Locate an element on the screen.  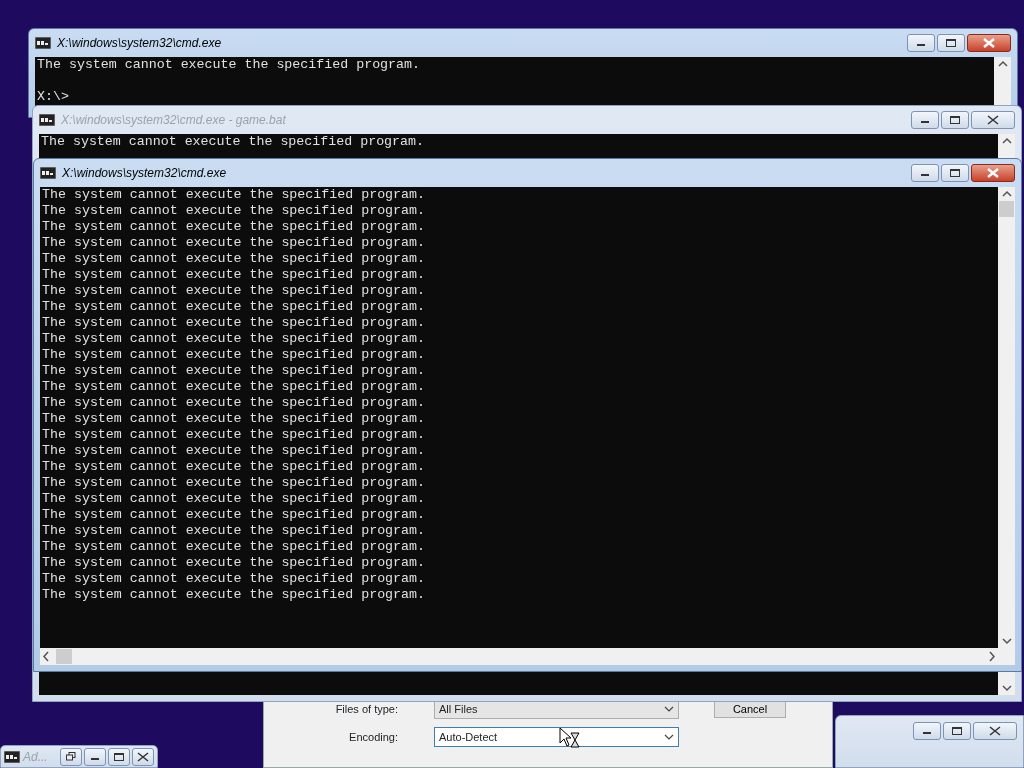
scroll-left-icon is located at coordinates (46, 656).